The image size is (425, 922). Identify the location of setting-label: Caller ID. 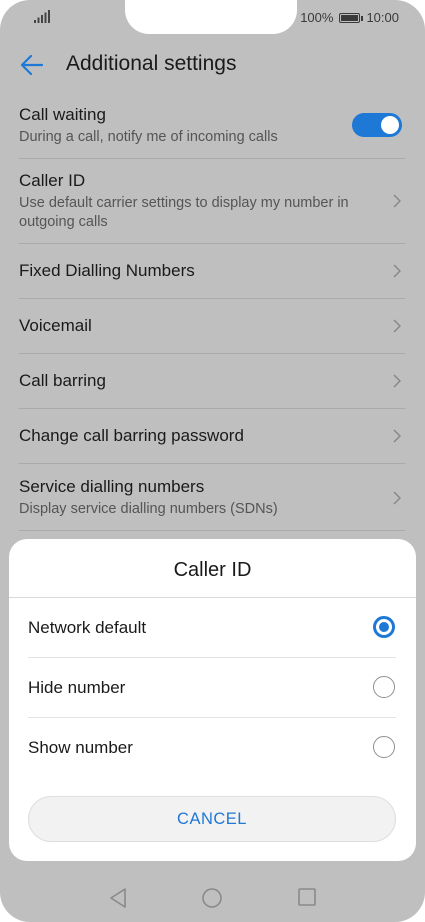
(52, 180).